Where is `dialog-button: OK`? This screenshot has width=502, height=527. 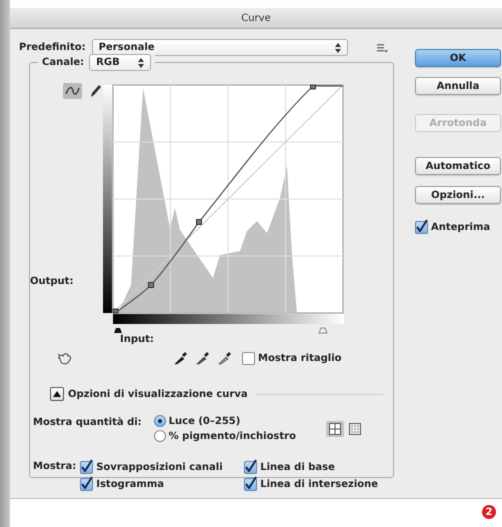 dialog-button: OK is located at coordinates (458, 58).